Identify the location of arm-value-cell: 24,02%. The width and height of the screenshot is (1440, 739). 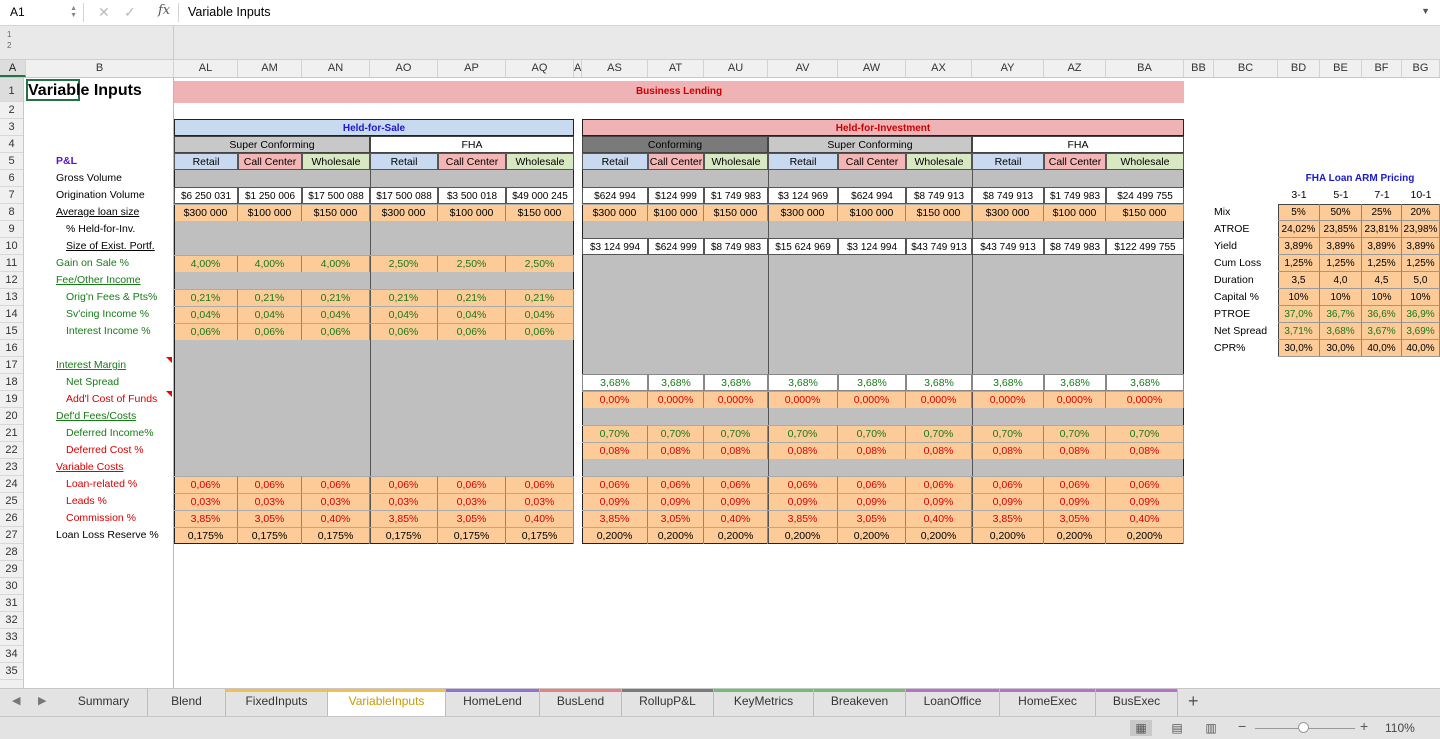
(1299, 229).